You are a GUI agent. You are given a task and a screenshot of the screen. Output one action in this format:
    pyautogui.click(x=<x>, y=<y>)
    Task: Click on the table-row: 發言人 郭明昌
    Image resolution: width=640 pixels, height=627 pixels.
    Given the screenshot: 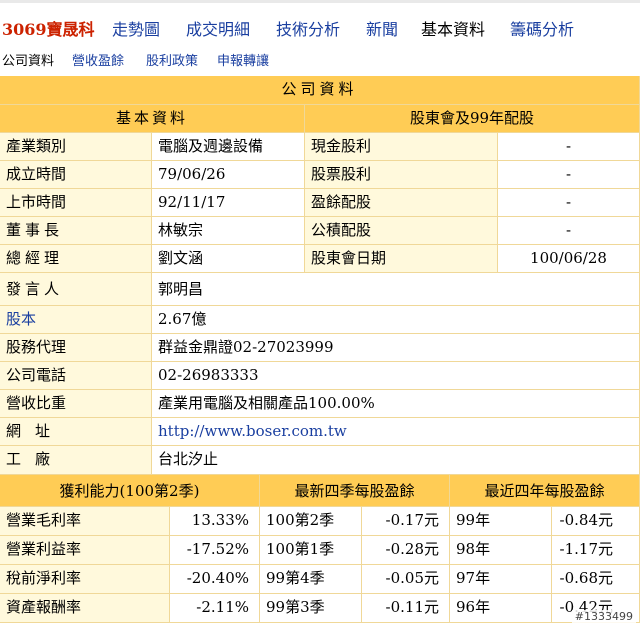 What is the action you would take?
    pyautogui.click(x=320, y=289)
    